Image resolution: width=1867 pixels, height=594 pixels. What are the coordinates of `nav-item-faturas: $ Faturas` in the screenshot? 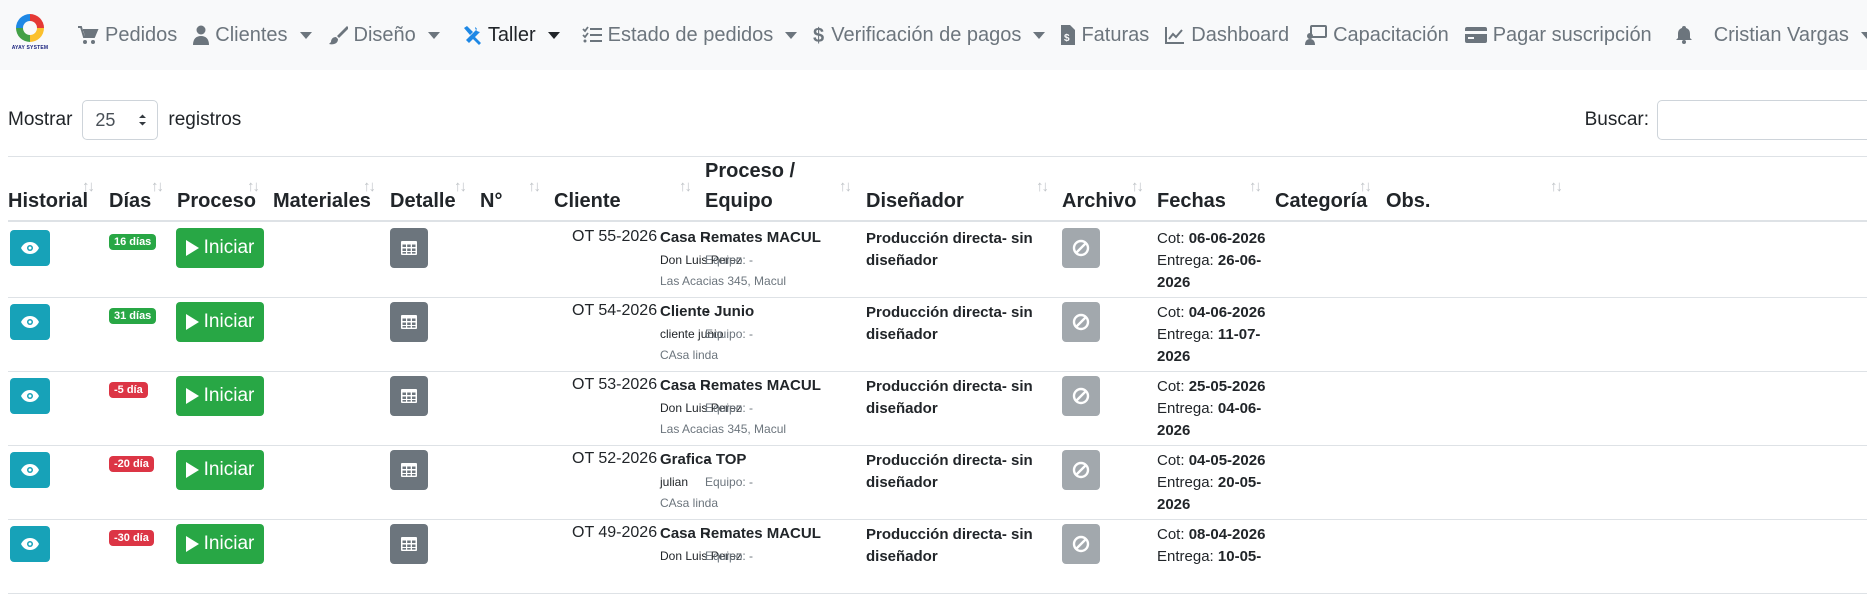 It's located at (1105, 35).